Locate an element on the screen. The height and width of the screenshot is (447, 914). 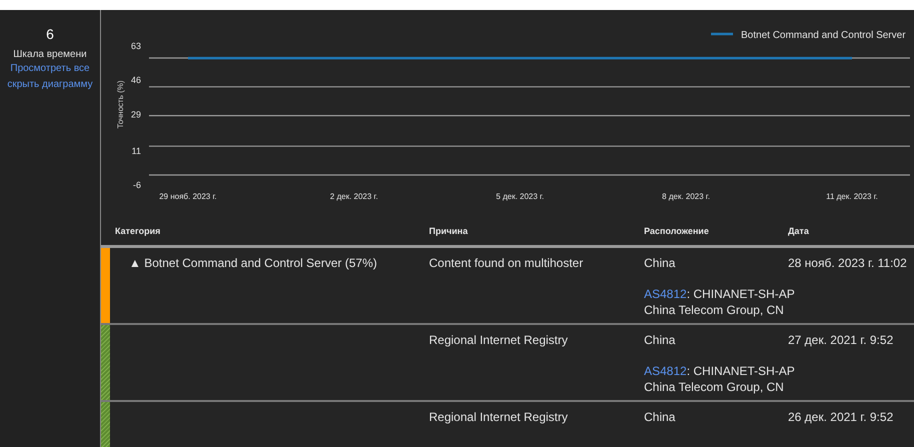
x-tick-label: 29 нояб. 2023 г. is located at coordinates (188, 196).